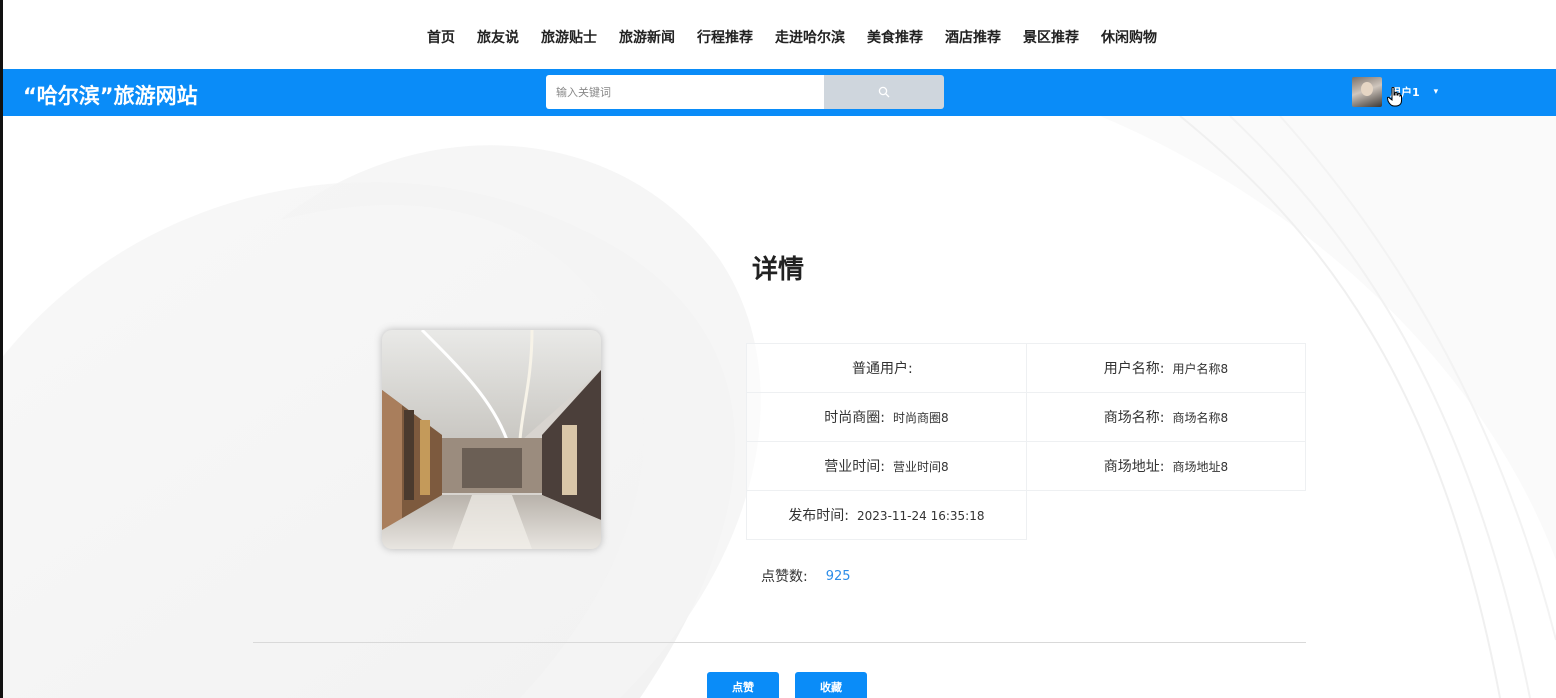  I want to click on search-icon, so click(884, 92).